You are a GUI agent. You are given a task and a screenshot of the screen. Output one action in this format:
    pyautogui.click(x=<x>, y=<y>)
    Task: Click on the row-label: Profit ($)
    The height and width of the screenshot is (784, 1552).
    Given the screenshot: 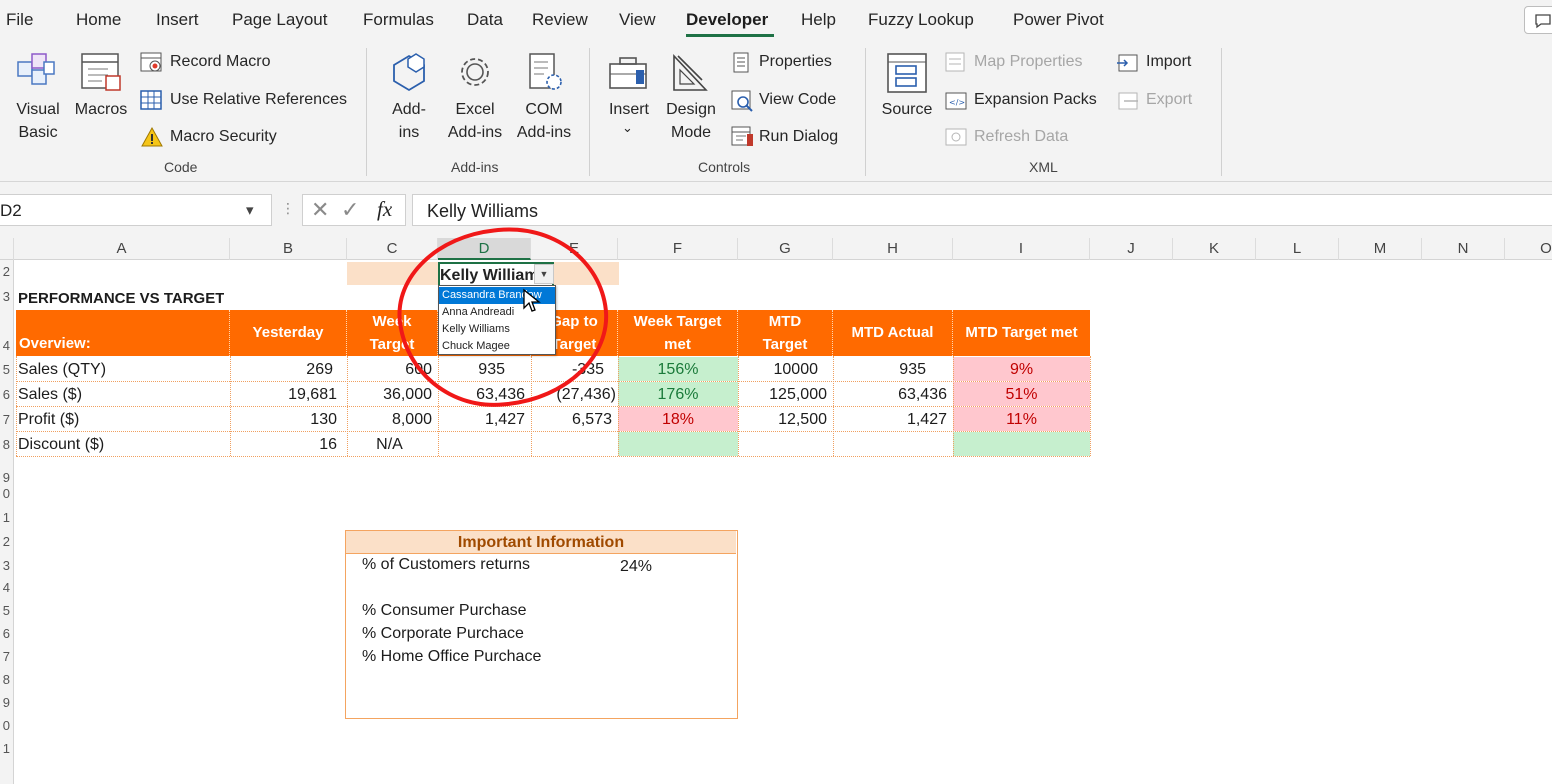 What is the action you would take?
    pyautogui.click(x=123, y=419)
    